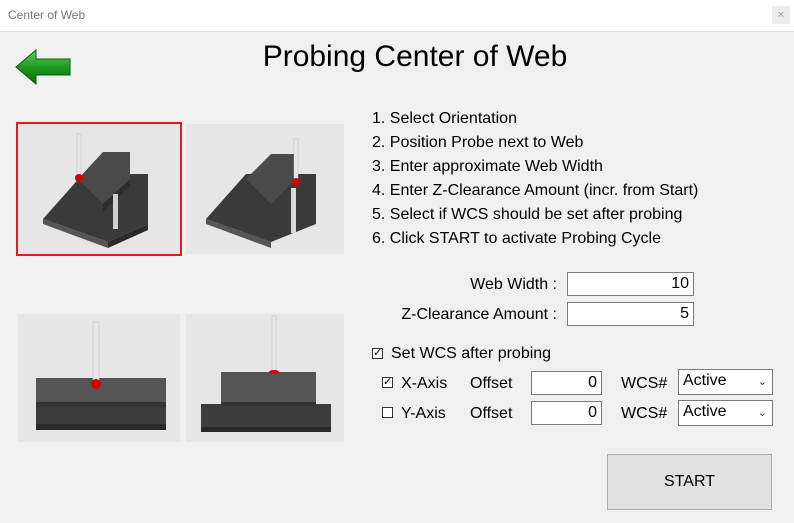 This screenshot has height=523, width=794. I want to click on x-wcs-value: Active, so click(705, 380).